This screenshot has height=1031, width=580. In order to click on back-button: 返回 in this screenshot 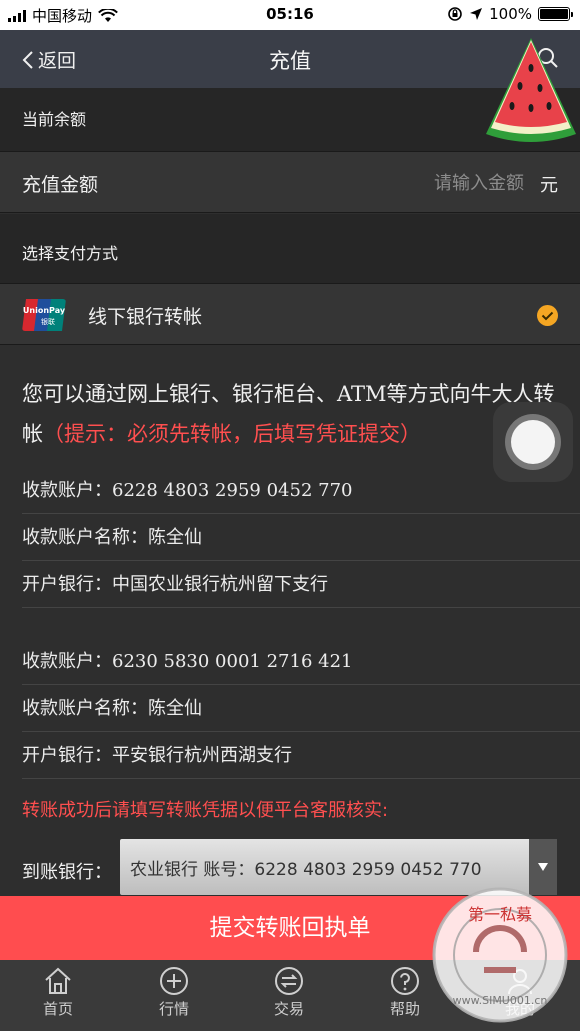, I will do `click(49, 59)`.